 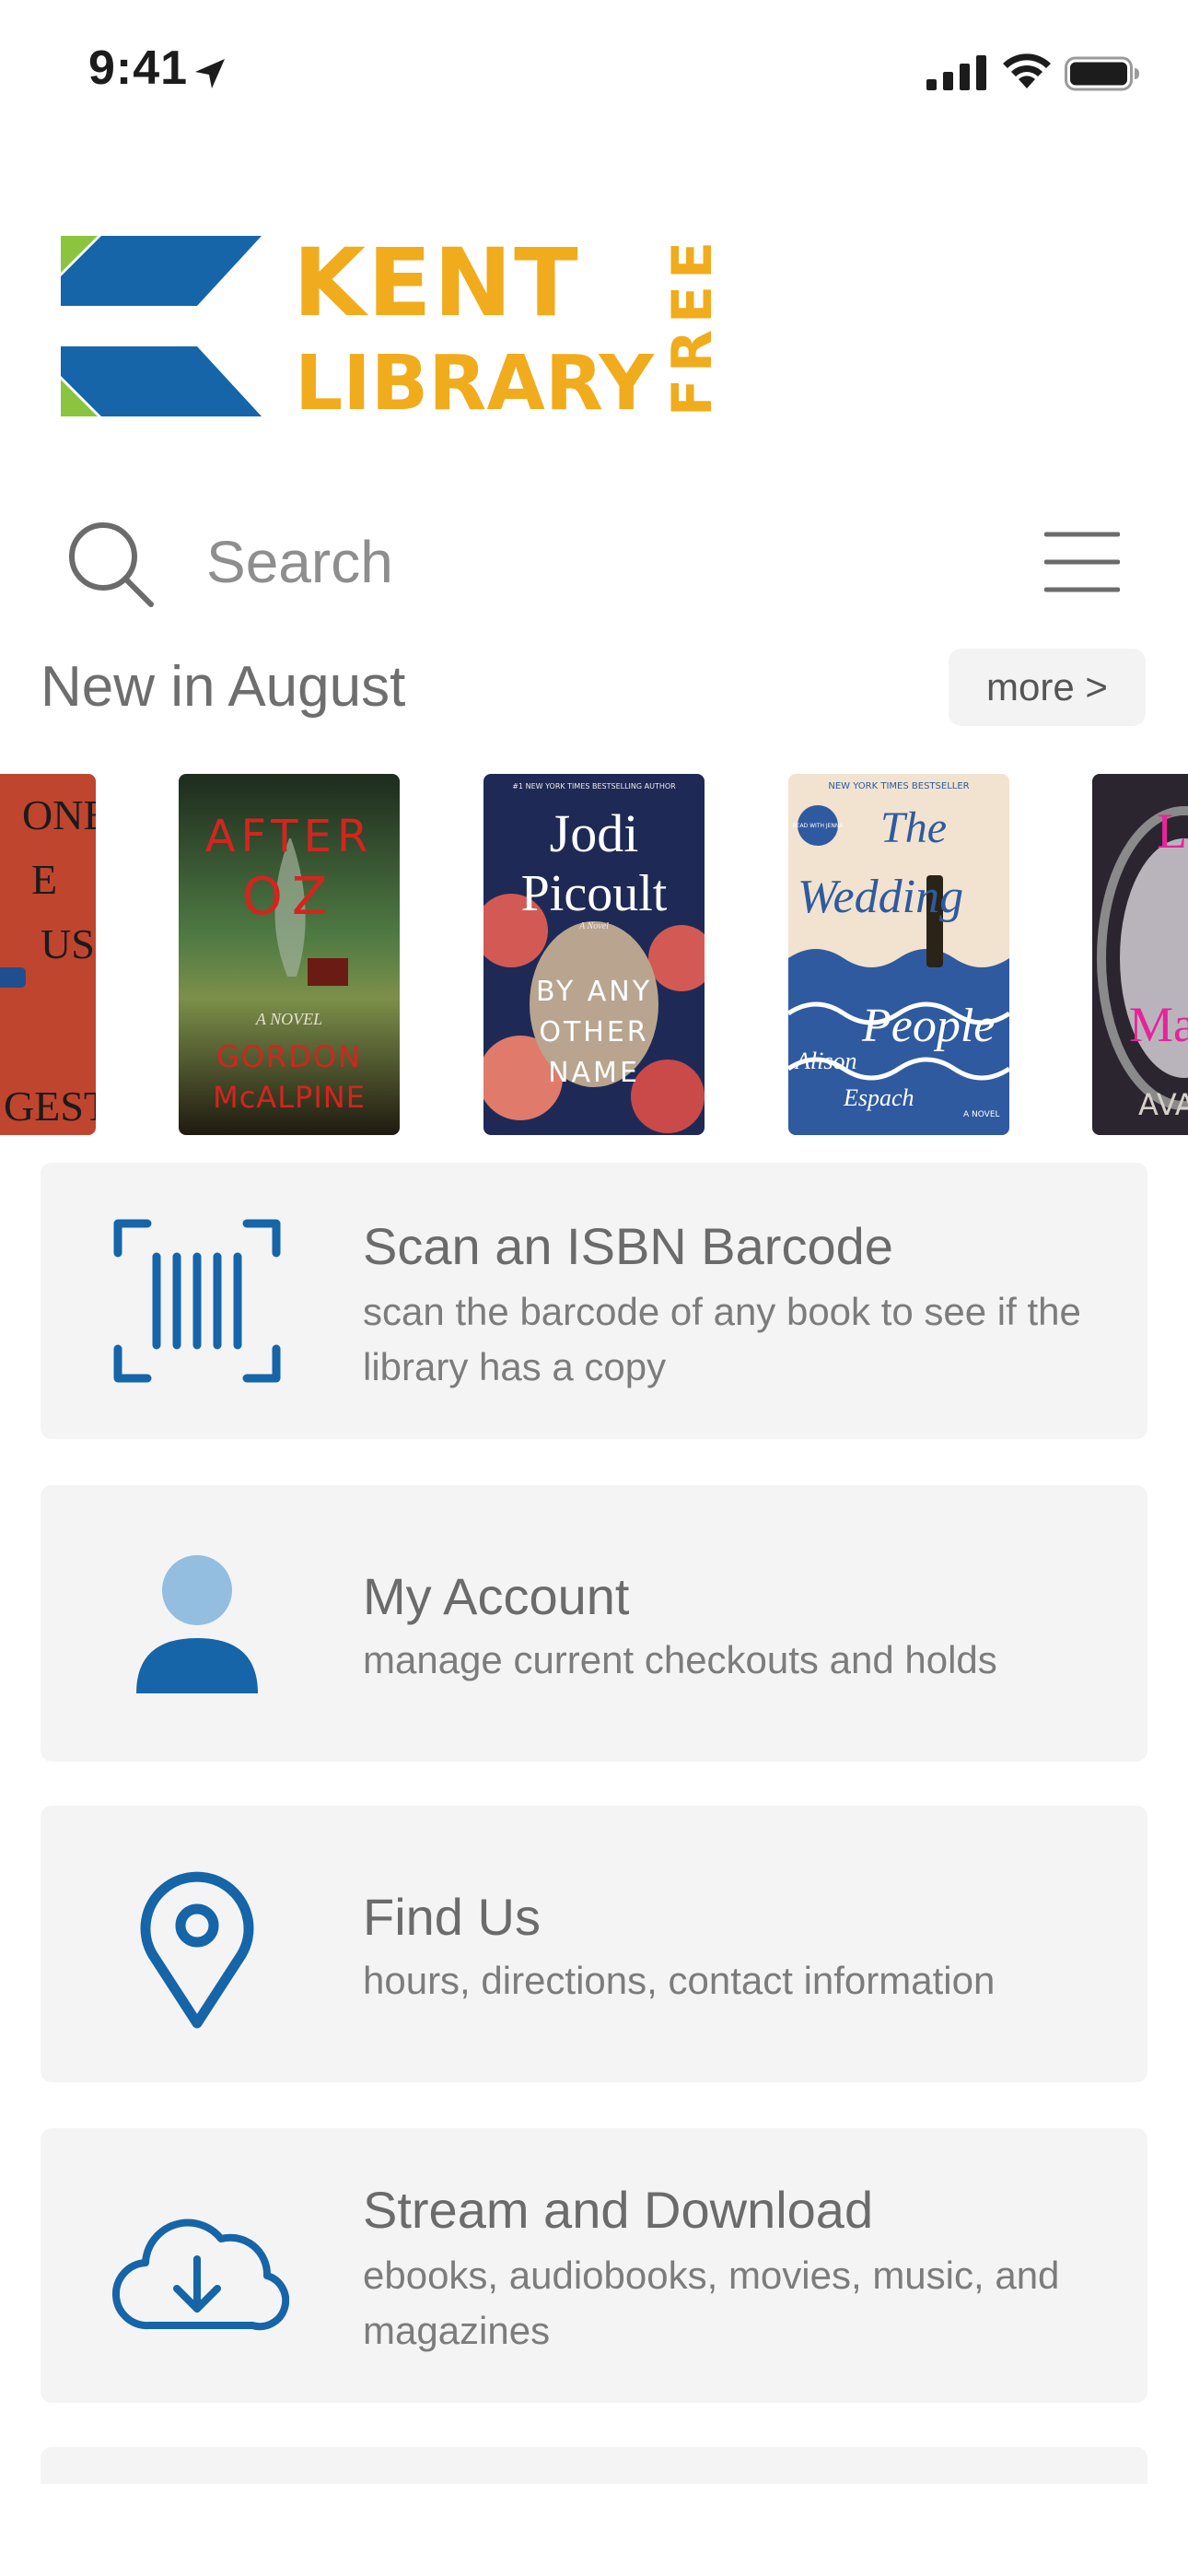 I want to click on map-pin-icon, so click(x=197, y=1950).